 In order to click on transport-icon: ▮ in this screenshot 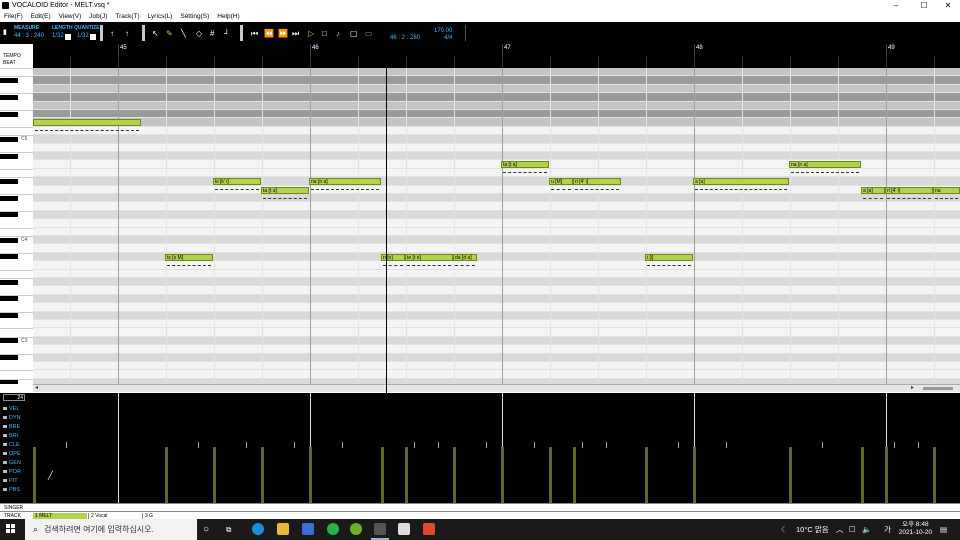, I will do `click(5, 33)`.